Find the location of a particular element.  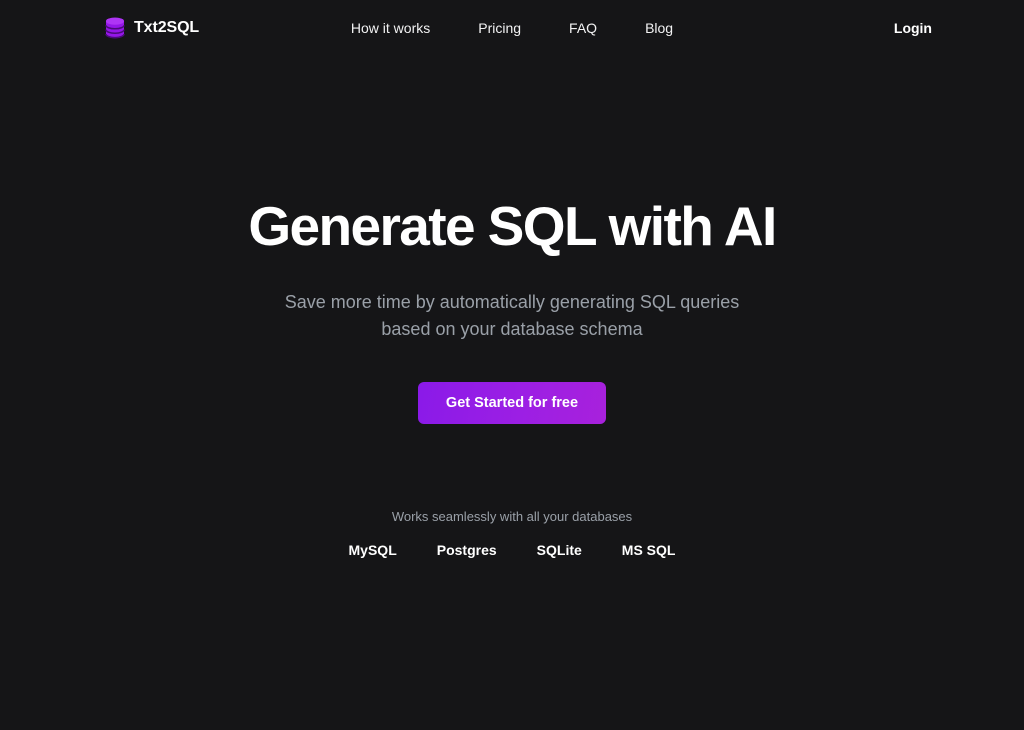

nav-item-pricing: Pricing is located at coordinates (499, 28).